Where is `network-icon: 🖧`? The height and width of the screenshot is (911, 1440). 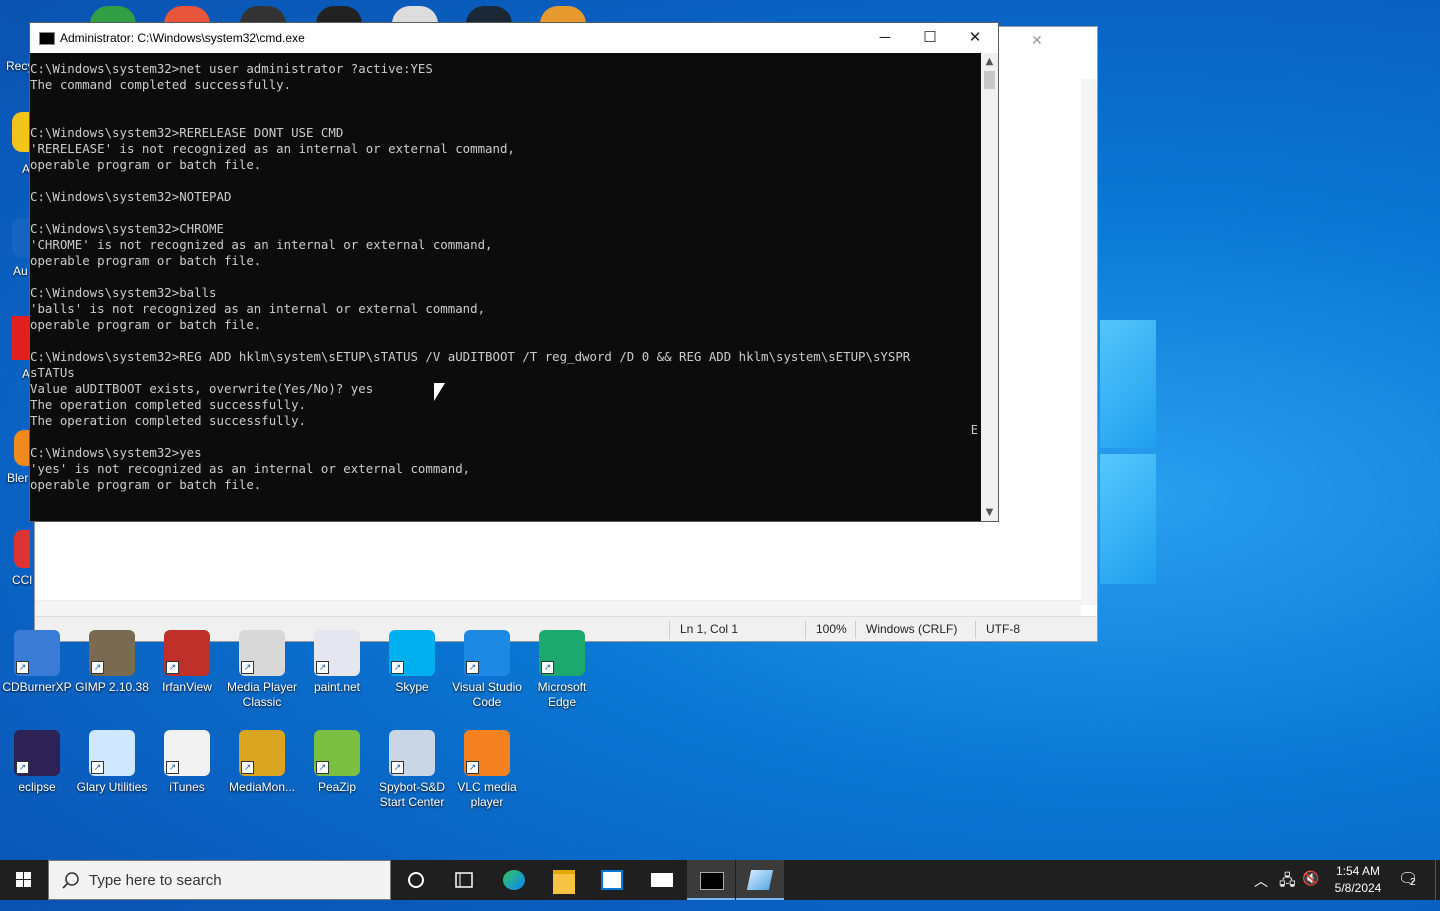 network-icon: 🖧 is located at coordinates (1287, 890).